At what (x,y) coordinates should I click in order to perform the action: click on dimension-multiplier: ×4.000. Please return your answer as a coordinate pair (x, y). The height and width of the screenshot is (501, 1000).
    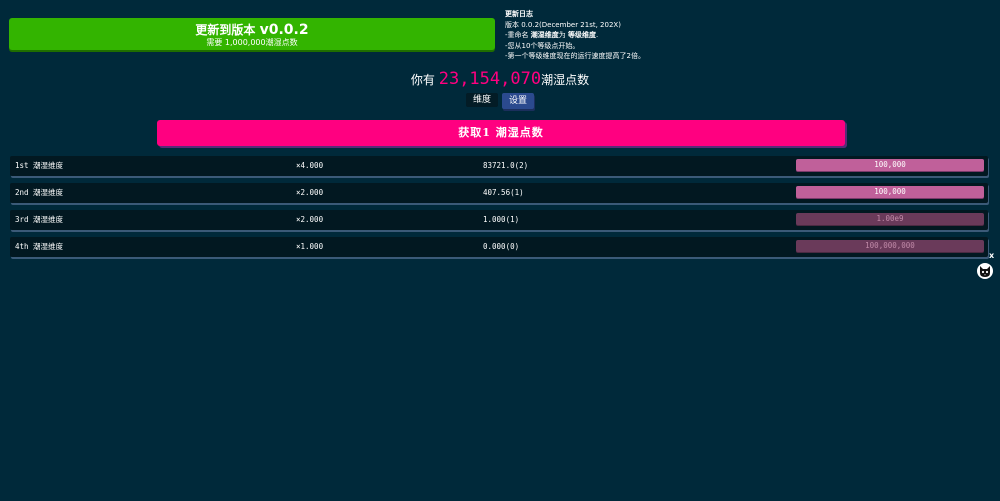
    Looking at the image, I should click on (310, 165).